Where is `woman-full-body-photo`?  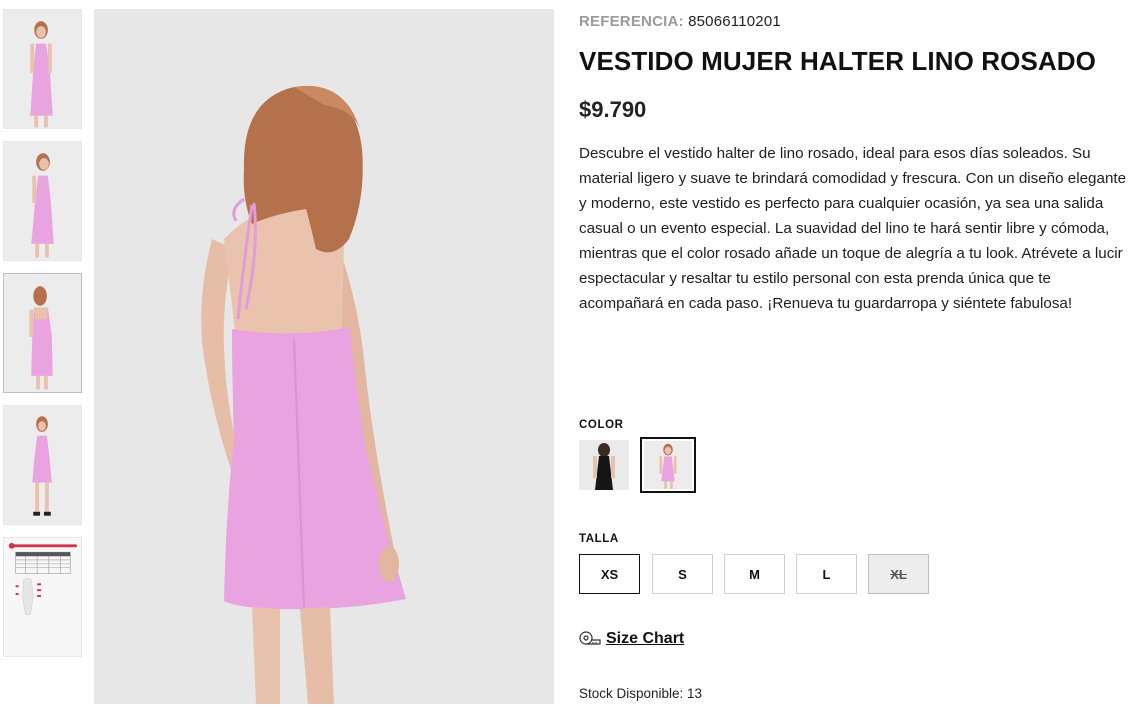
woman-full-body-photo is located at coordinates (42, 465).